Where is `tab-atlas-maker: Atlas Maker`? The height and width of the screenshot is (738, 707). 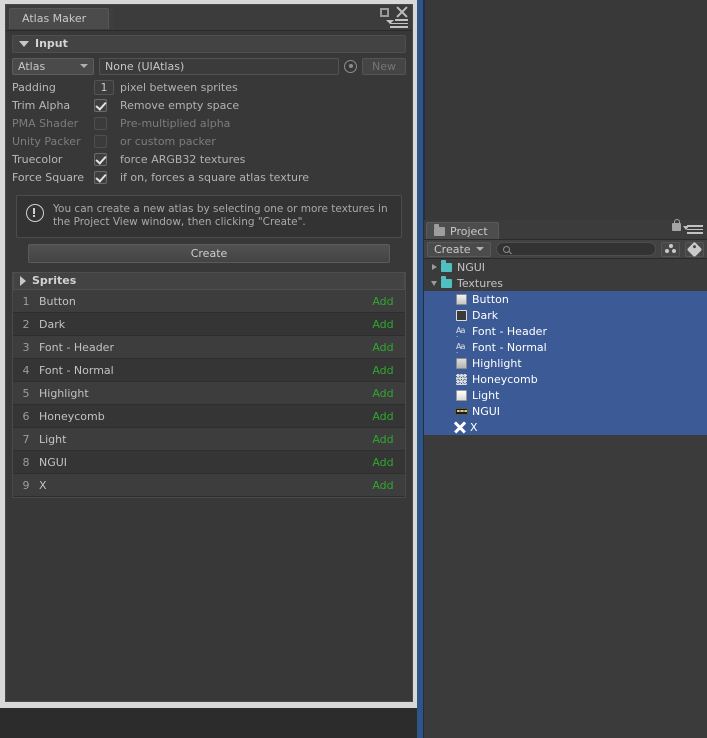 tab-atlas-maker: Atlas Maker is located at coordinates (59, 18).